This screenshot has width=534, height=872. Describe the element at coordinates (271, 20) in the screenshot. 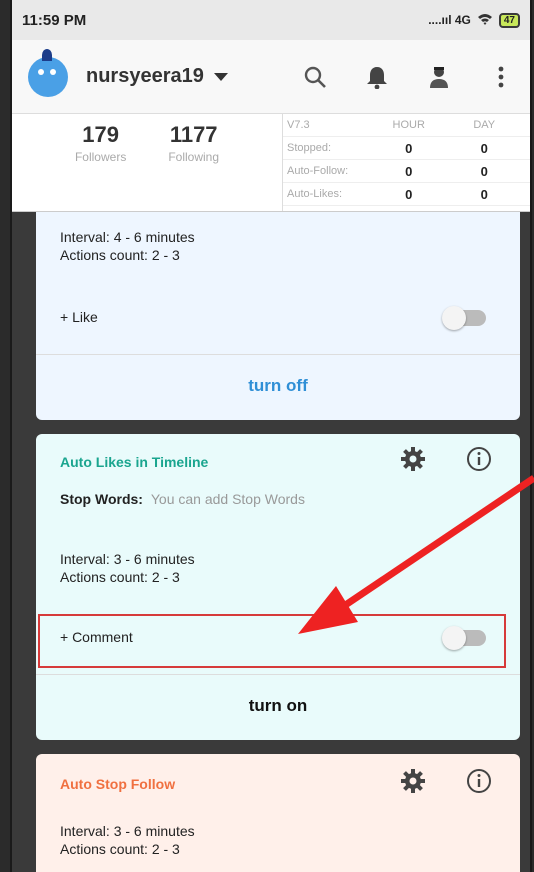

I see `status-bar: 11:59 PM ....ııl 4G 47` at that location.